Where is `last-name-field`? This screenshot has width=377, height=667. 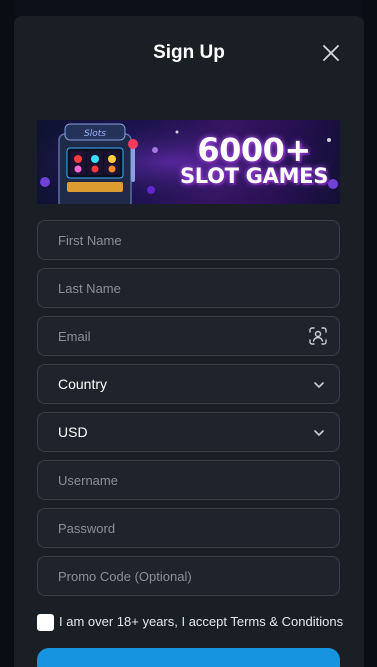
last-name-field is located at coordinates (188, 288).